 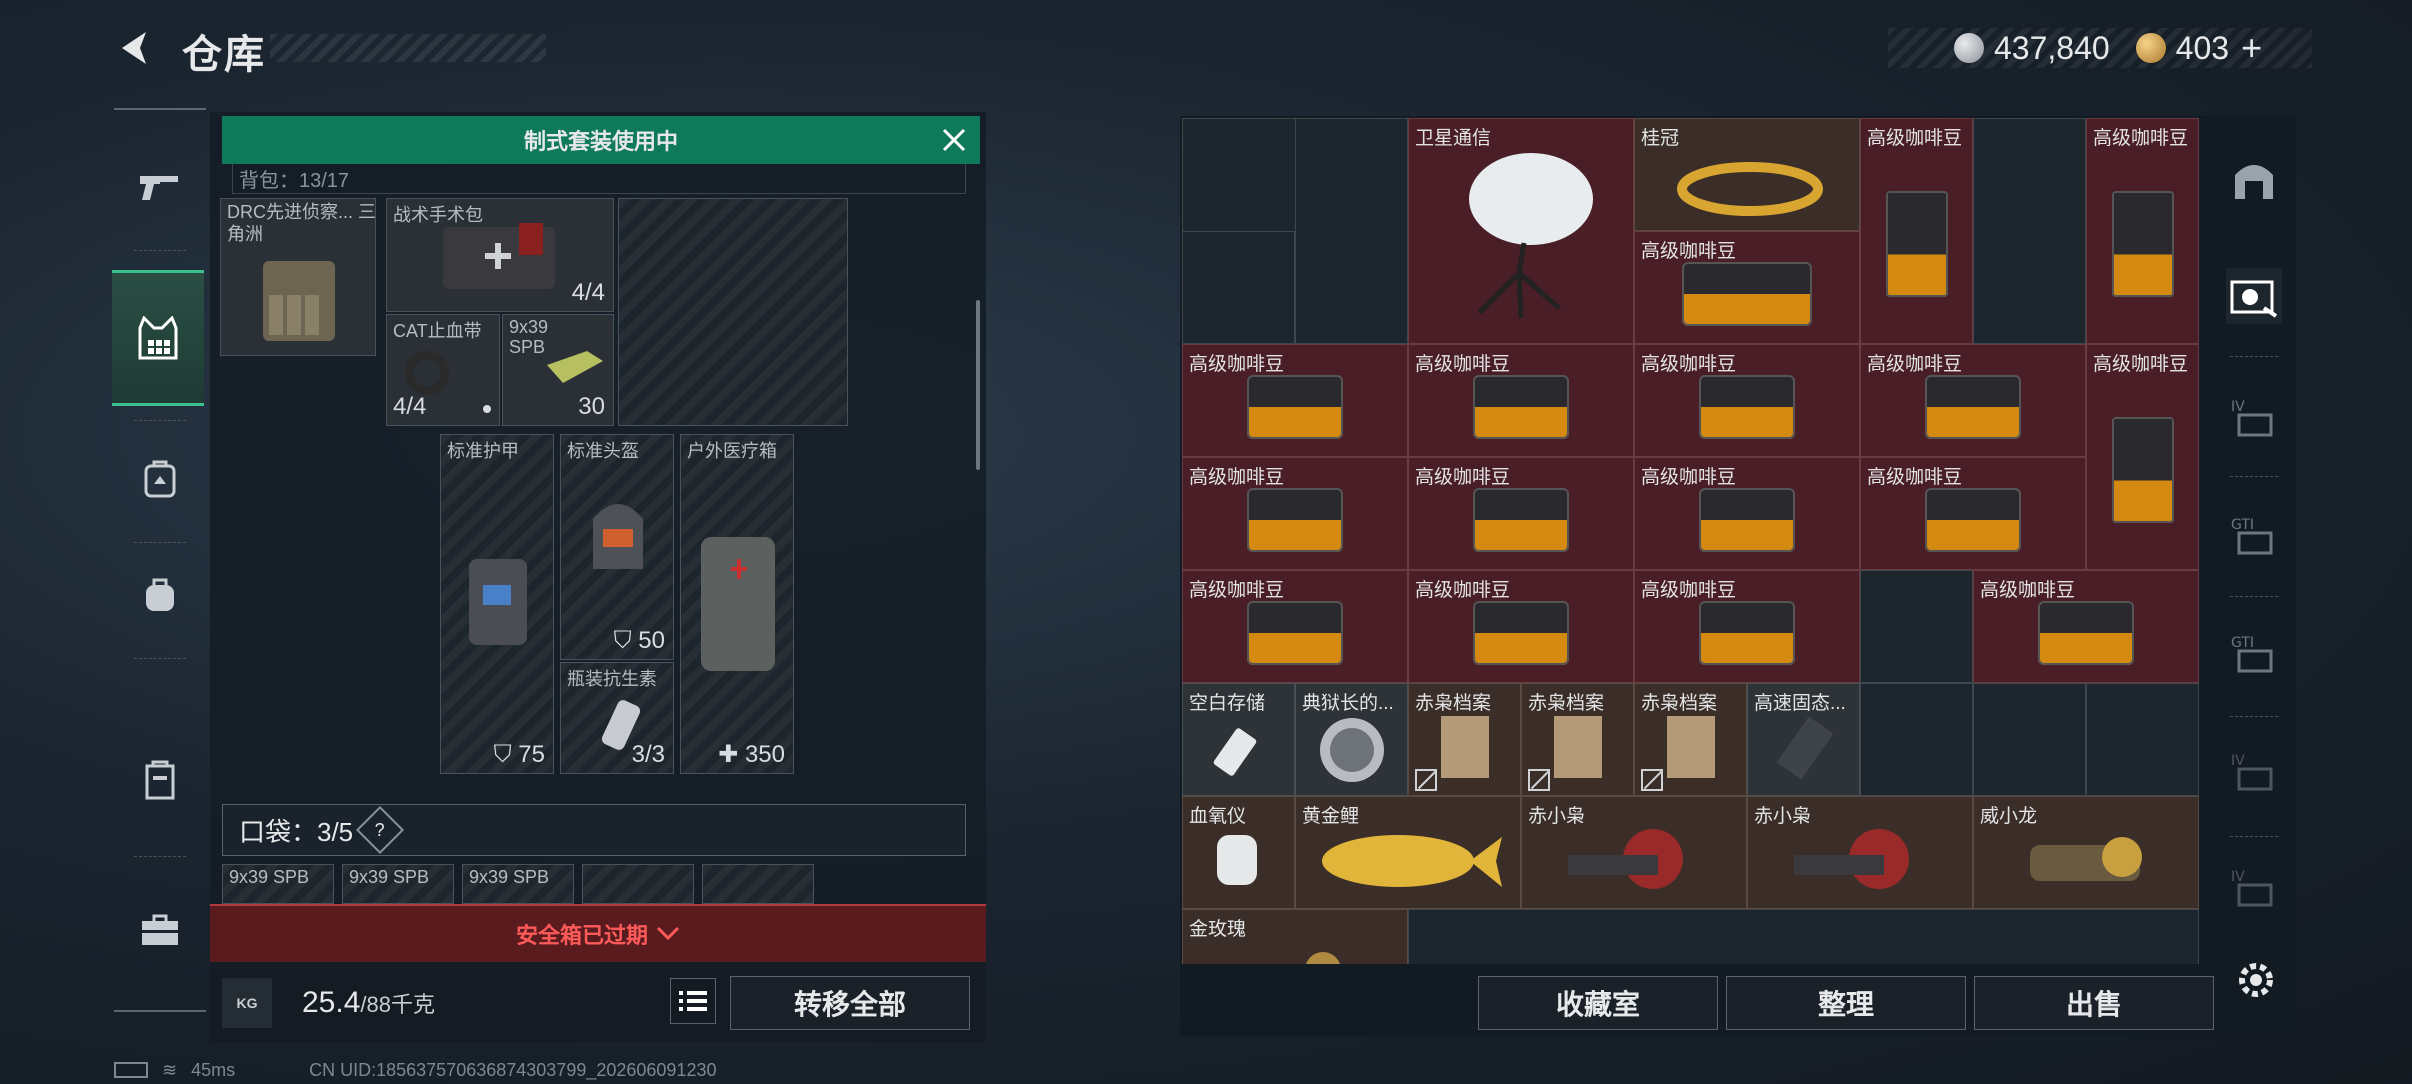 What do you see at coordinates (1521, 231) in the screenshot?
I see `item-satellite-comm: 卫星通信` at bounding box center [1521, 231].